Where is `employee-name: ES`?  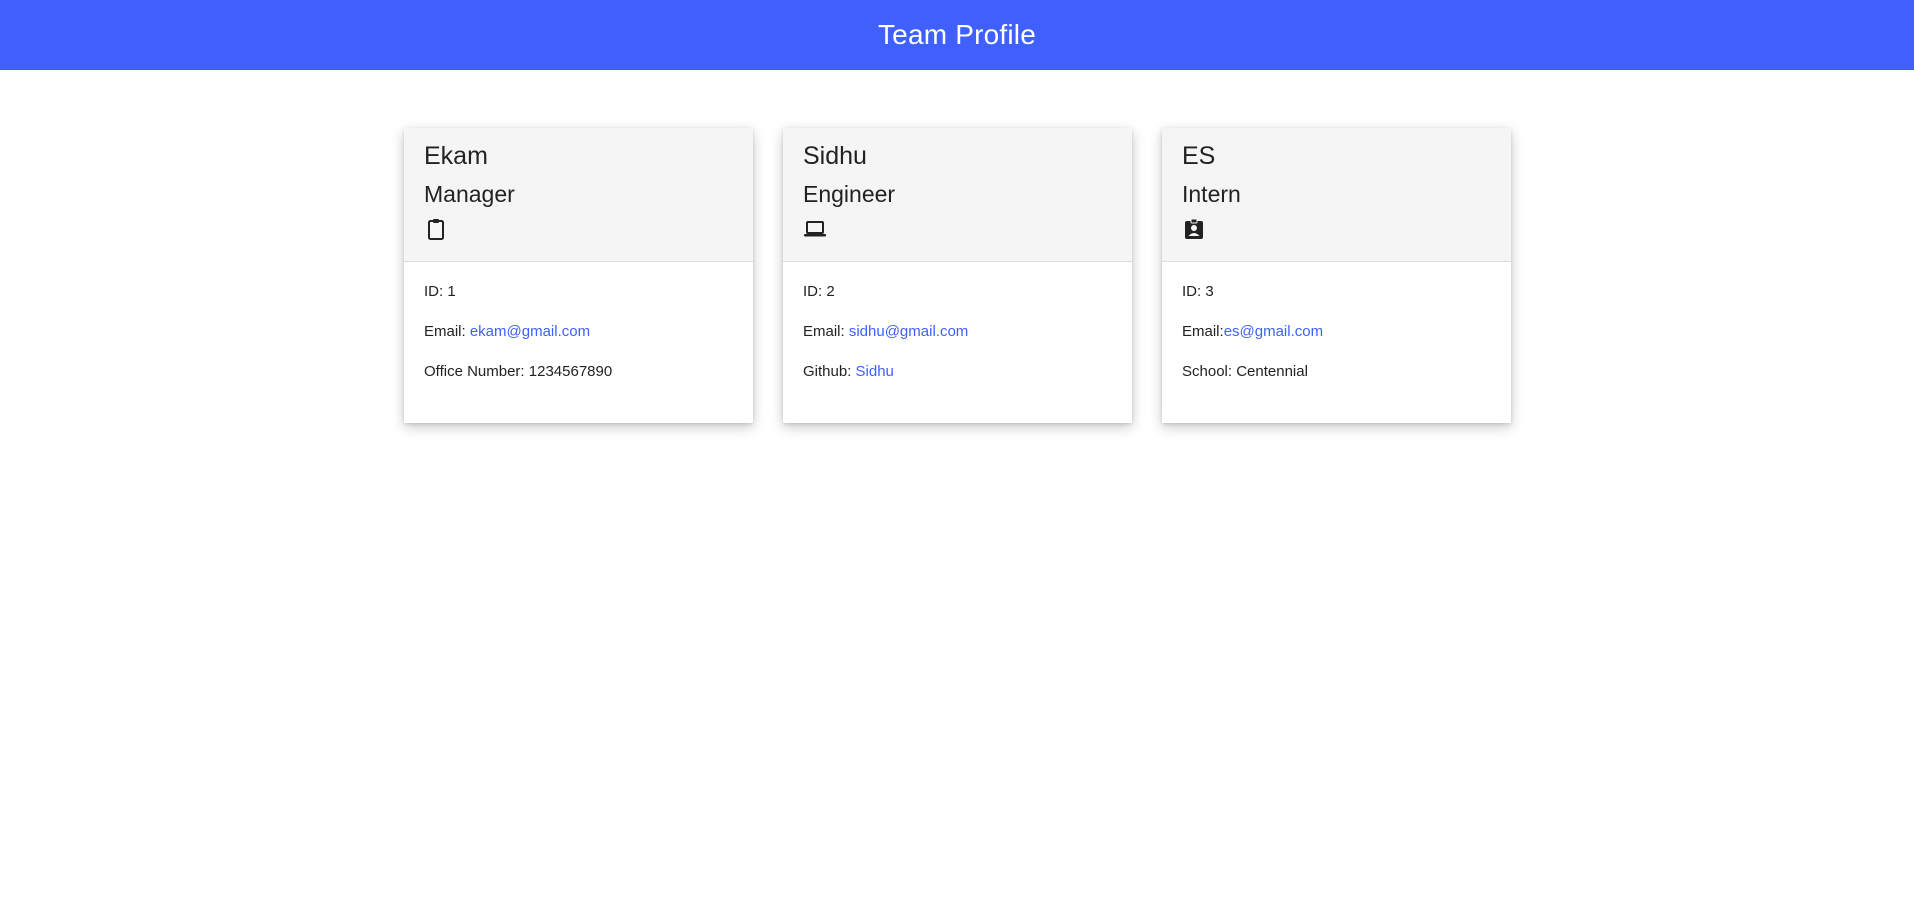 employee-name: ES is located at coordinates (1199, 156).